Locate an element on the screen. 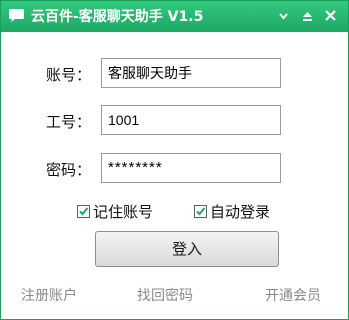 The height and width of the screenshot is (320, 349). settings-icon is located at coordinates (283, 15).